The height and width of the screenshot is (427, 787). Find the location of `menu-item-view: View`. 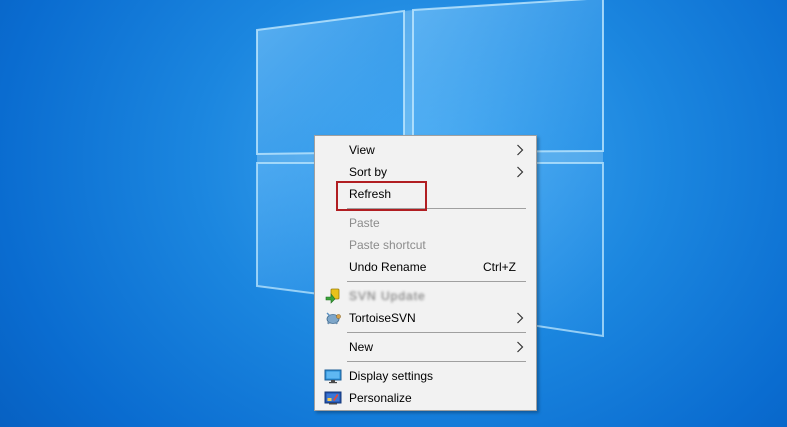

menu-item-view: View is located at coordinates (425, 150).